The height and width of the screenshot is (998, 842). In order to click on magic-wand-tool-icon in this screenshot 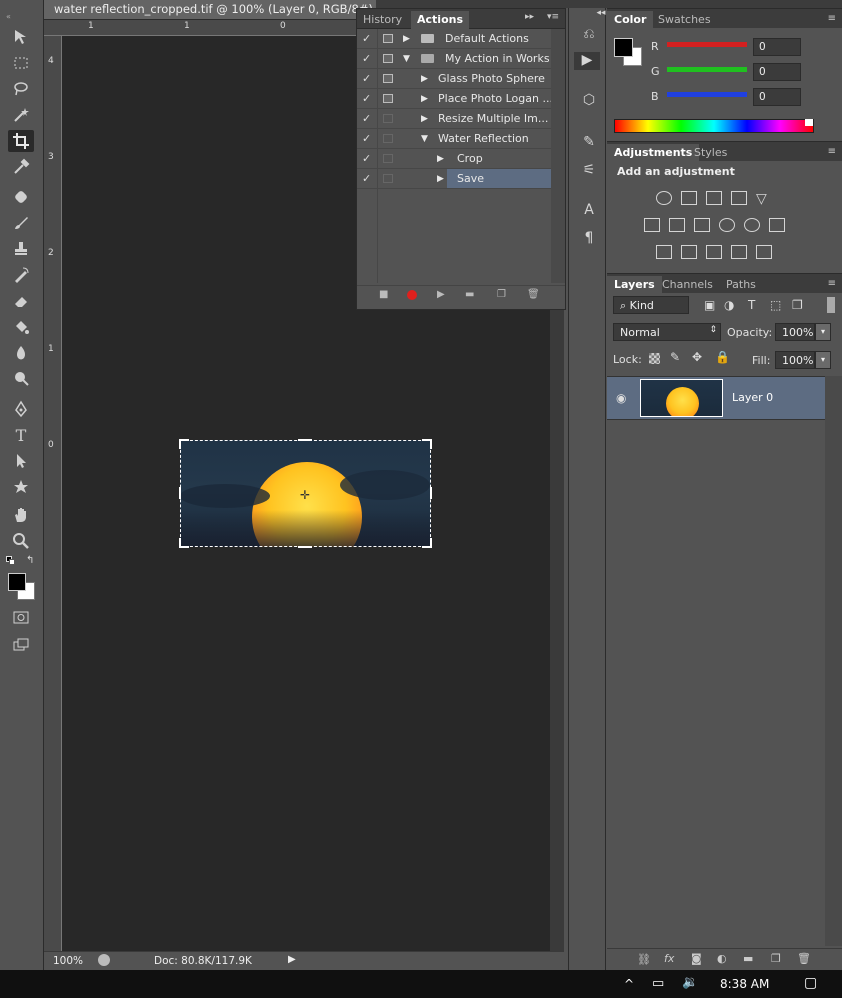, I will do `click(21, 115)`.